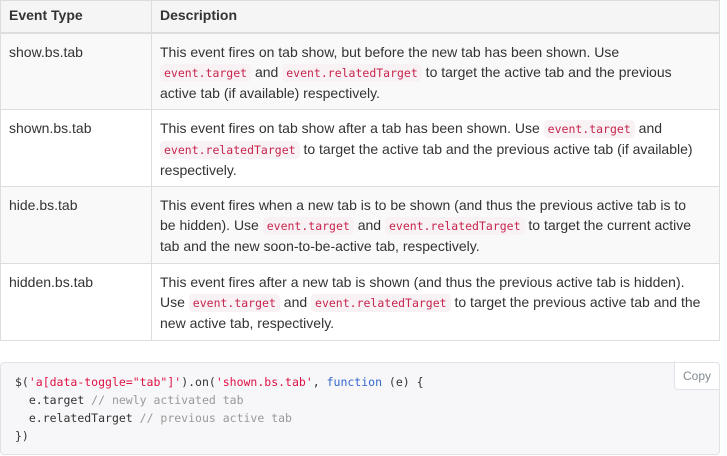  Describe the element at coordinates (212, 418) in the screenshot. I see `code-comment: // previous active tab` at that location.